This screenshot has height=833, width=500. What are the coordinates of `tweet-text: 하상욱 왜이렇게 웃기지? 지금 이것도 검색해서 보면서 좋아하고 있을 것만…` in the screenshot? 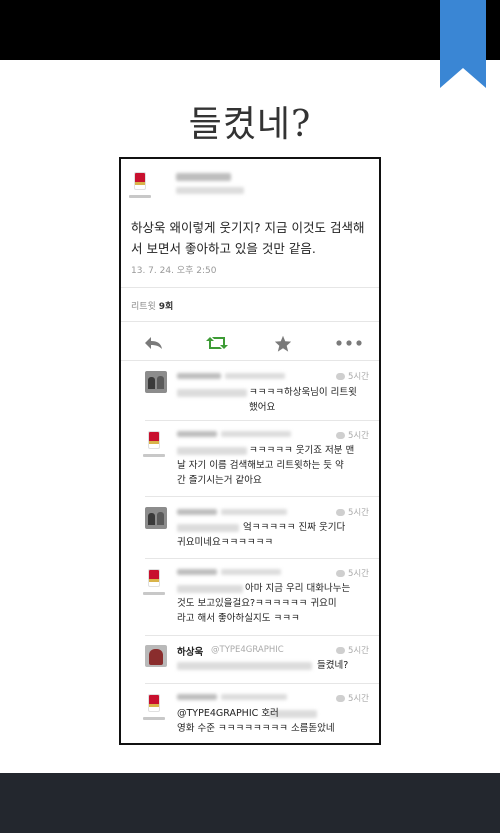 It's located at (248, 238).